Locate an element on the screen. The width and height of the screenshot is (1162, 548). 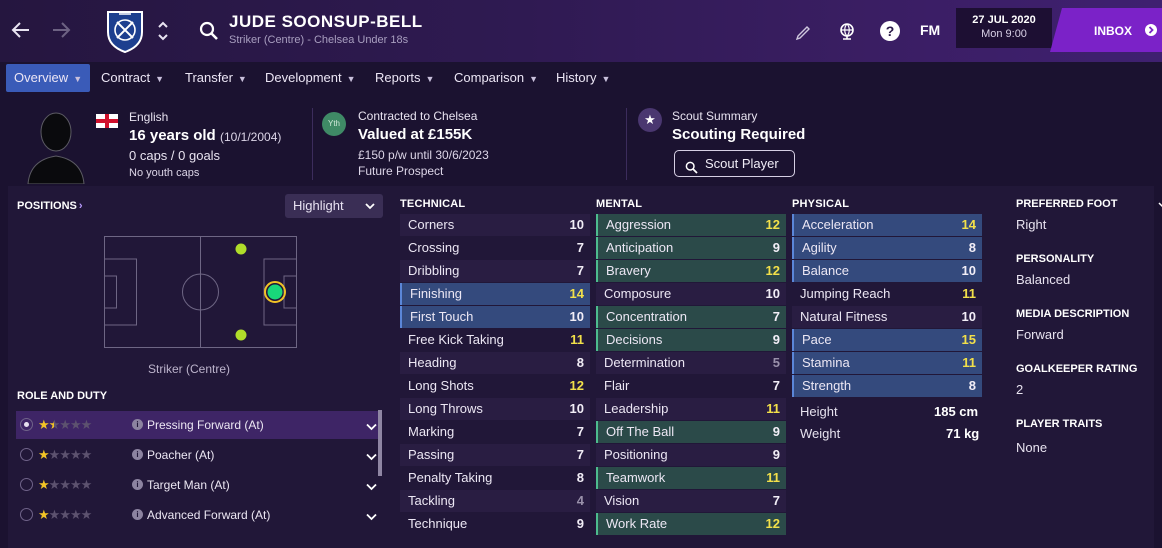
attribute-name: Strength is located at coordinates (827, 385).